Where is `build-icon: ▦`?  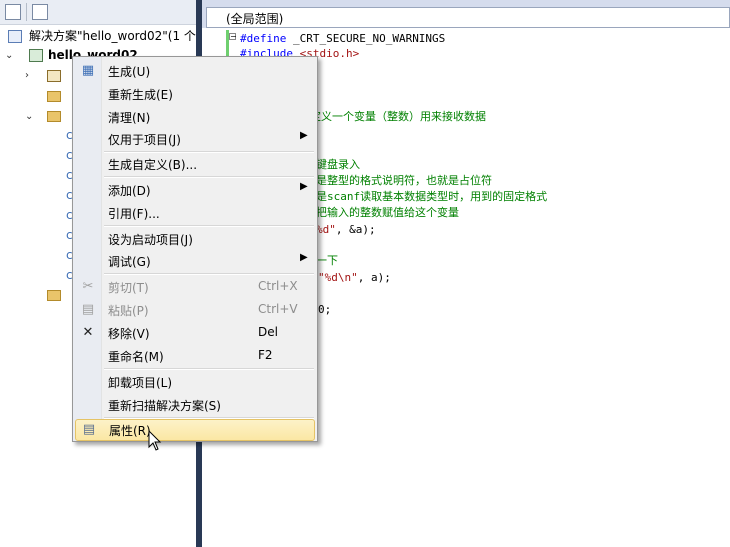 build-icon: ▦ is located at coordinates (88, 70).